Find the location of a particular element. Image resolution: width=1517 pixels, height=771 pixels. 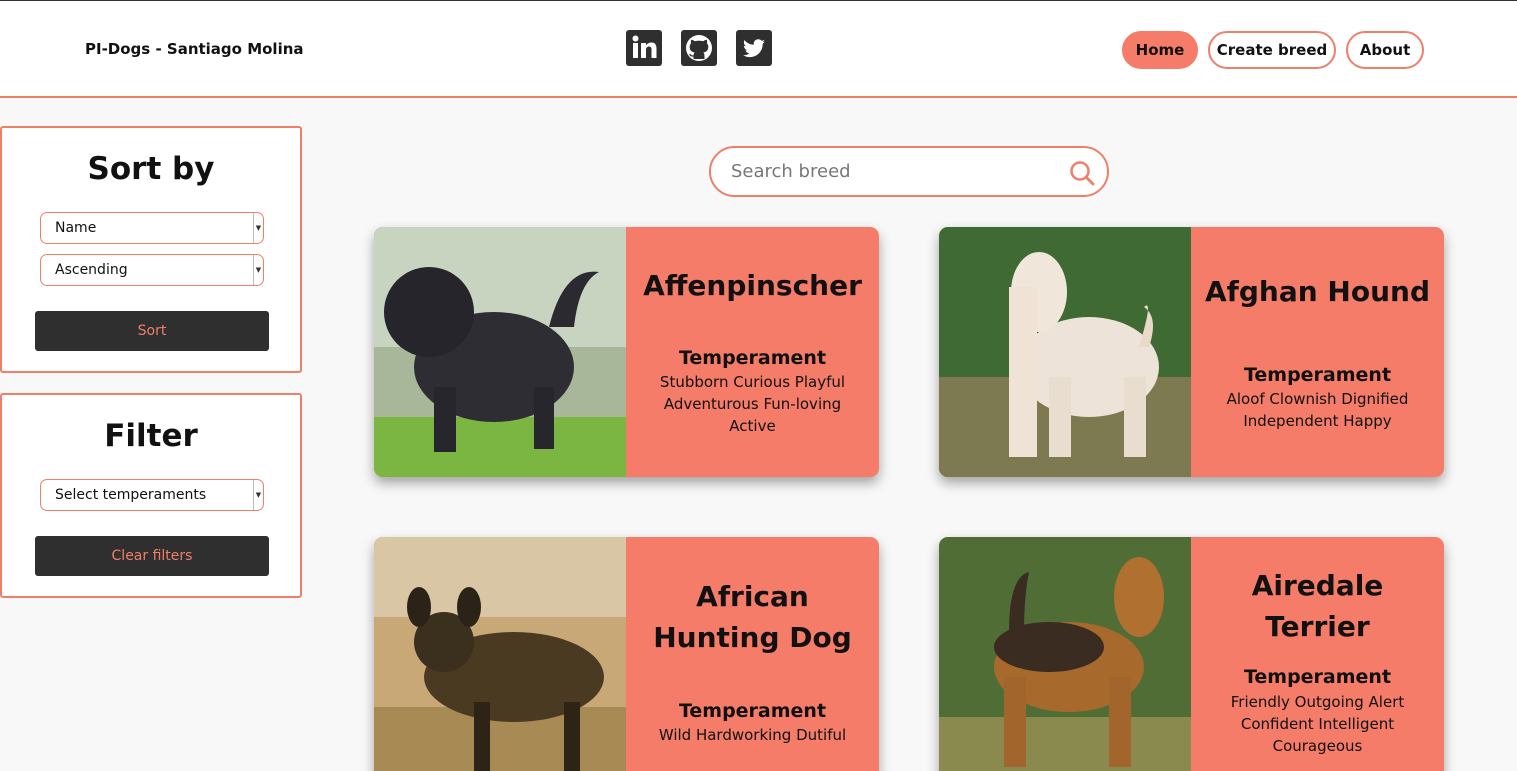

github-icon is located at coordinates (699, 48).